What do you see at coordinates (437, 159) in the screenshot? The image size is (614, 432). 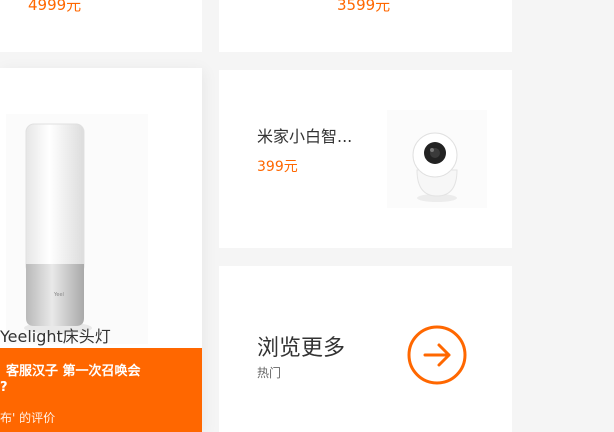 I see `camera-product-image` at bounding box center [437, 159].